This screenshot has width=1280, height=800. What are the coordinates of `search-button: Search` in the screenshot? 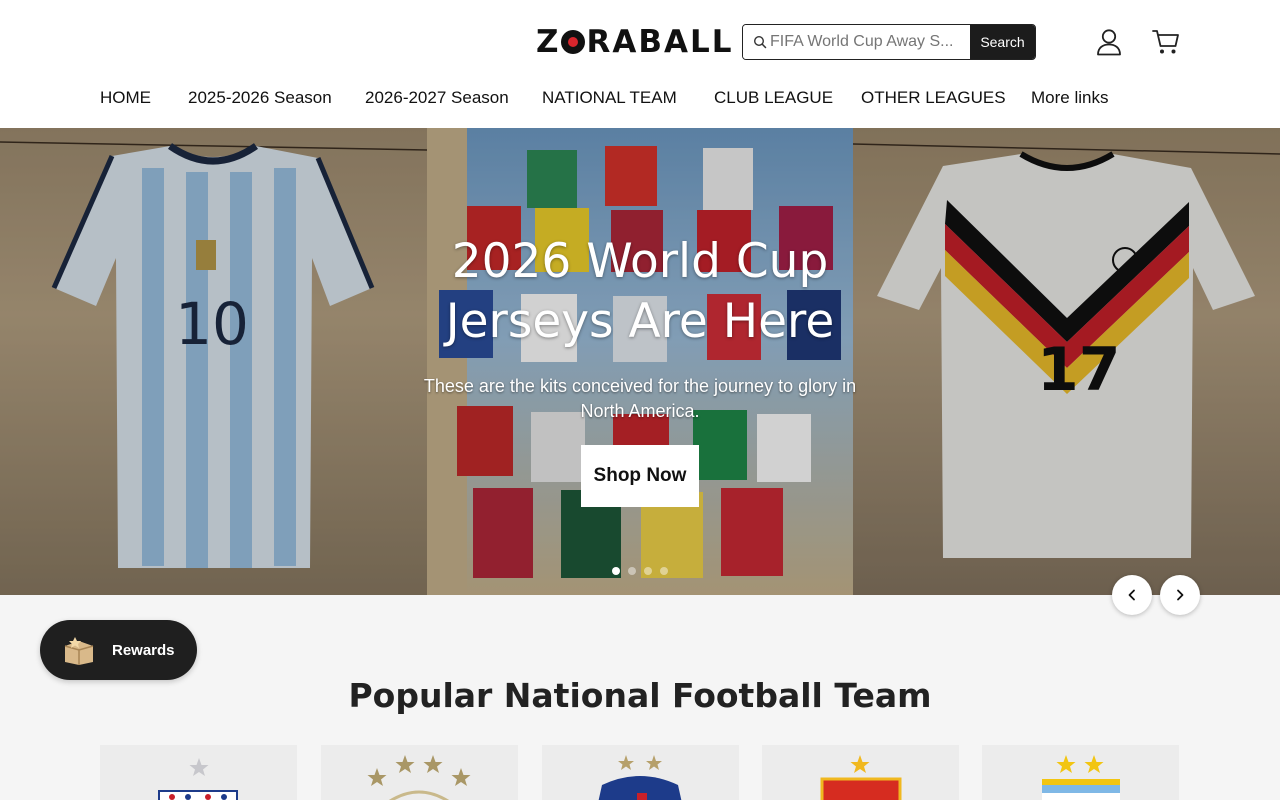 It's located at (1002, 42).